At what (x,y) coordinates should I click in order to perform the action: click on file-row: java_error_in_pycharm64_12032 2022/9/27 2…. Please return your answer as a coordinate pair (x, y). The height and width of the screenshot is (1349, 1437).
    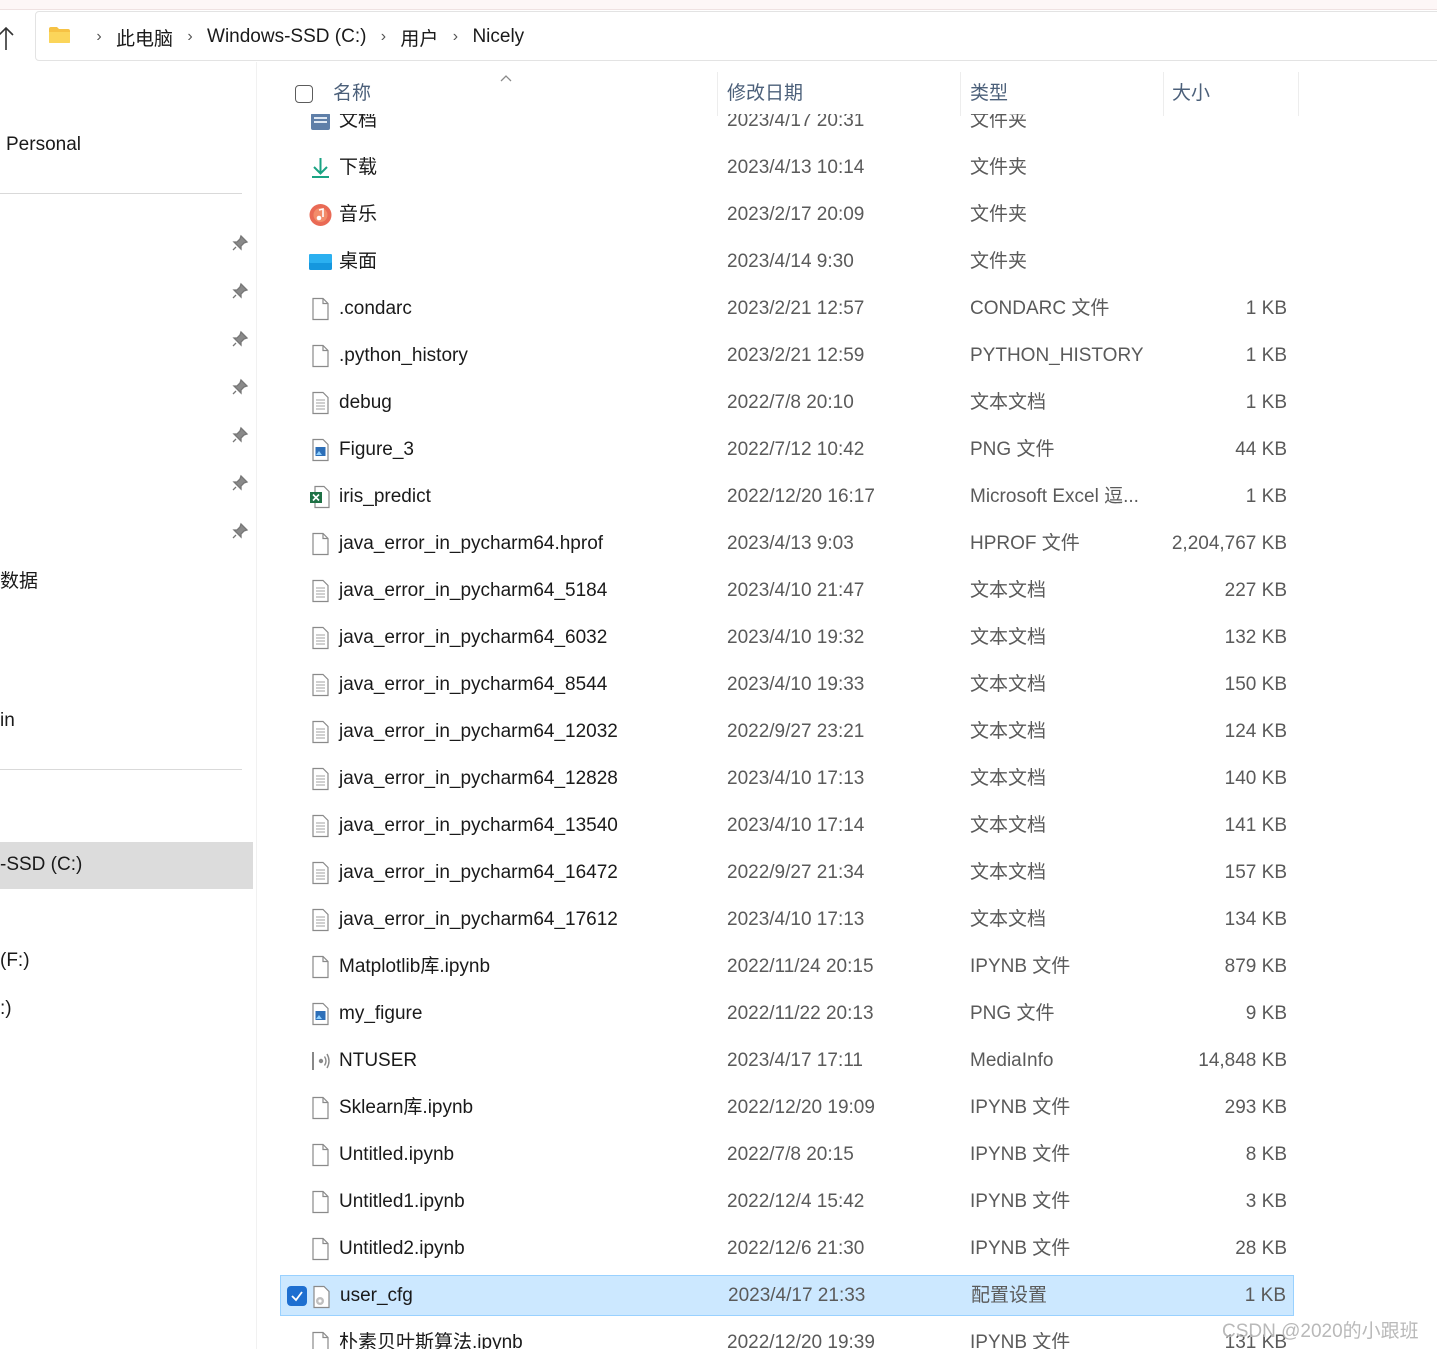
    Looking at the image, I should click on (787, 731).